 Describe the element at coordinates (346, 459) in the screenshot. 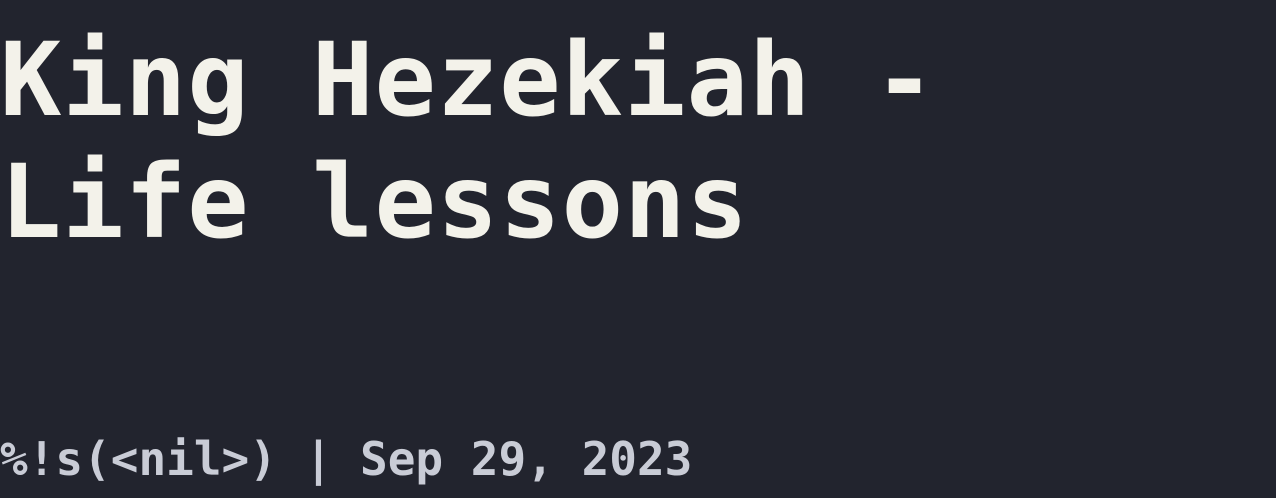

I see `post-meta: %!s(<nil>) | Sep 29, 2023` at that location.